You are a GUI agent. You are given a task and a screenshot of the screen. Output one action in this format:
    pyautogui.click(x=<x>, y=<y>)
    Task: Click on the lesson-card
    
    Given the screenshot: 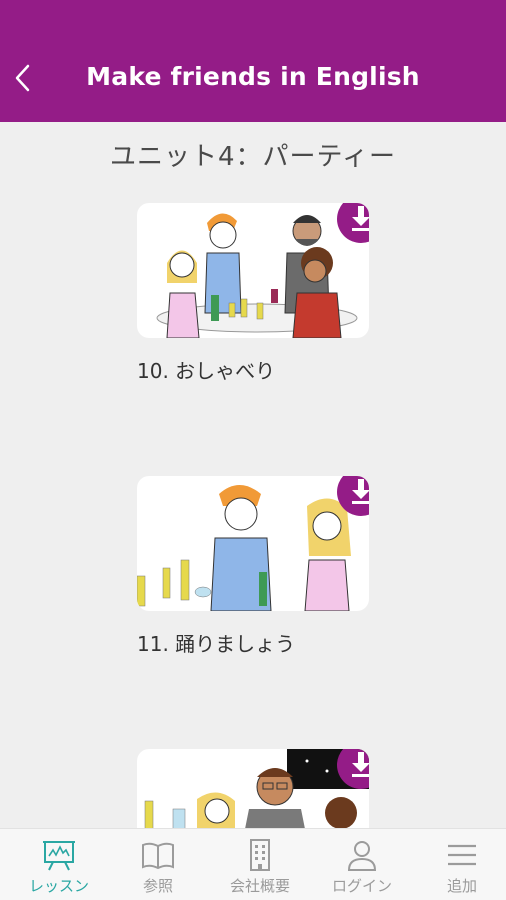 What is the action you would take?
    pyautogui.click(x=262, y=789)
    